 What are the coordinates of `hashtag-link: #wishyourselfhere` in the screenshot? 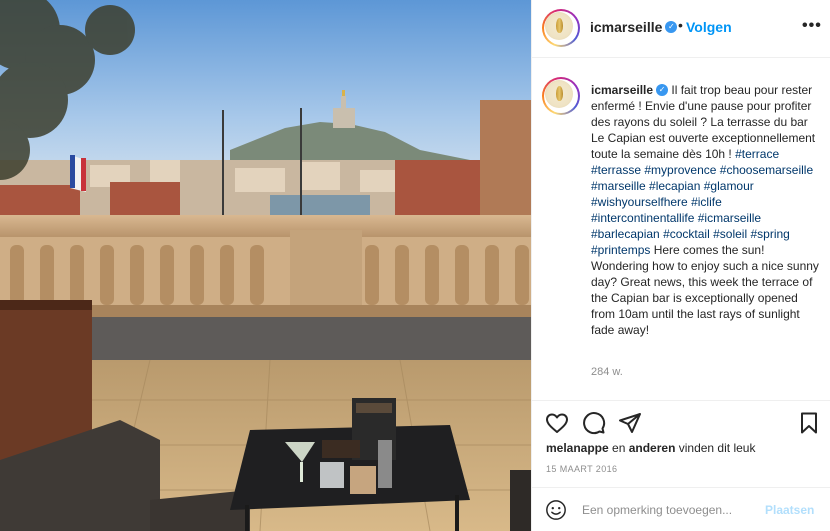 It's located at (639, 202).